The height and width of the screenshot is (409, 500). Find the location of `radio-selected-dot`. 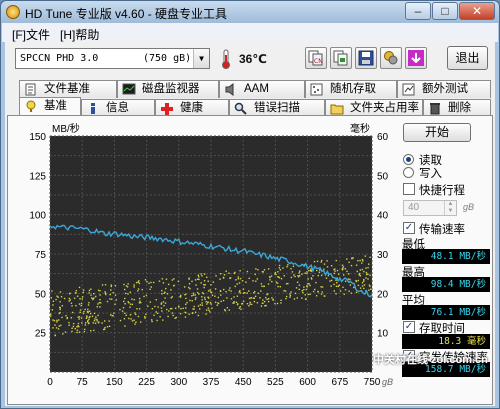

radio-selected-dot is located at coordinates (408, 159).